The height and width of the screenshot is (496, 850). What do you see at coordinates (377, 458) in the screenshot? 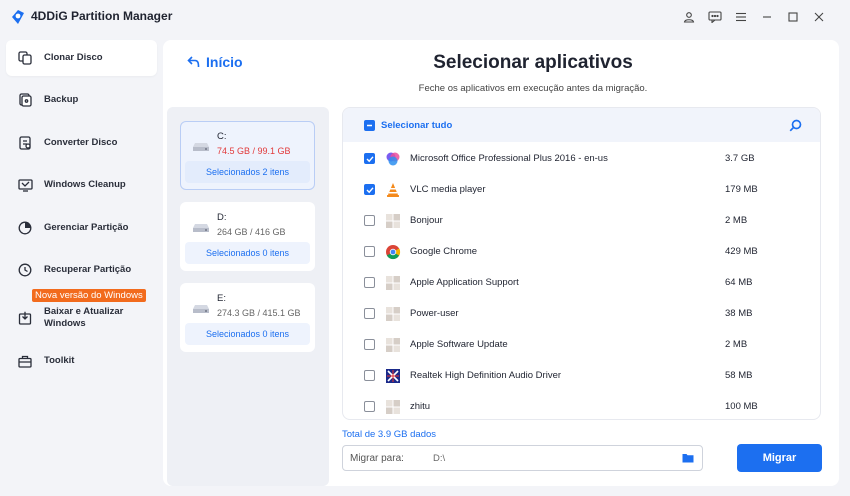
I see `destination-label: Migrar para:` at bounding box center [377, 458].